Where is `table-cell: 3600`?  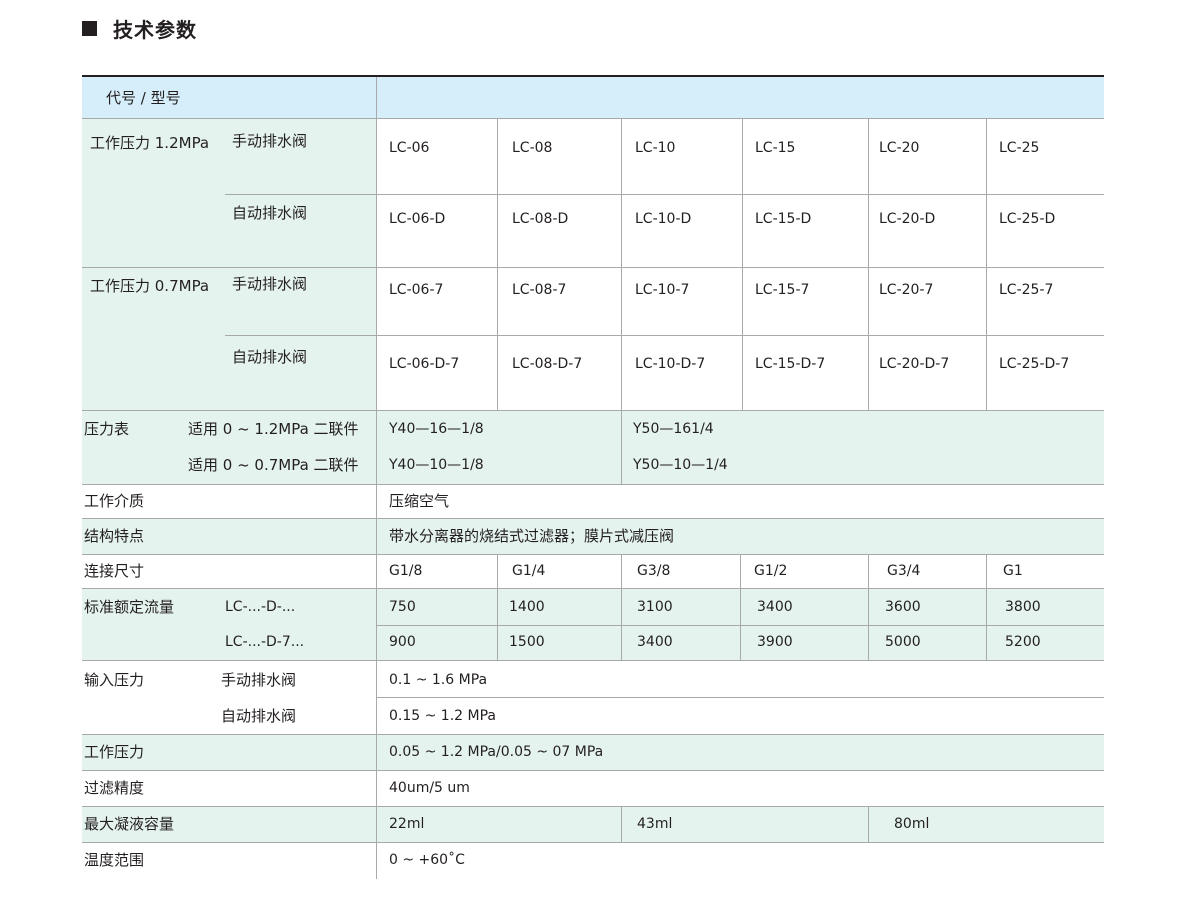 table-cell: 3600 is located at coordinates (903, 607).